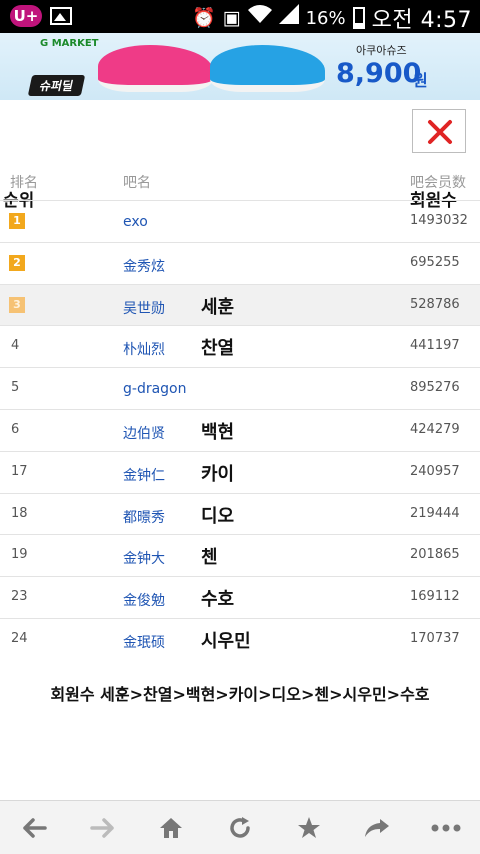 The height and width of the screenshot is (854, 480). Describe the element at coordinates (26, 16) in the screenshot. I see `uplus-icon: U+` at that location.